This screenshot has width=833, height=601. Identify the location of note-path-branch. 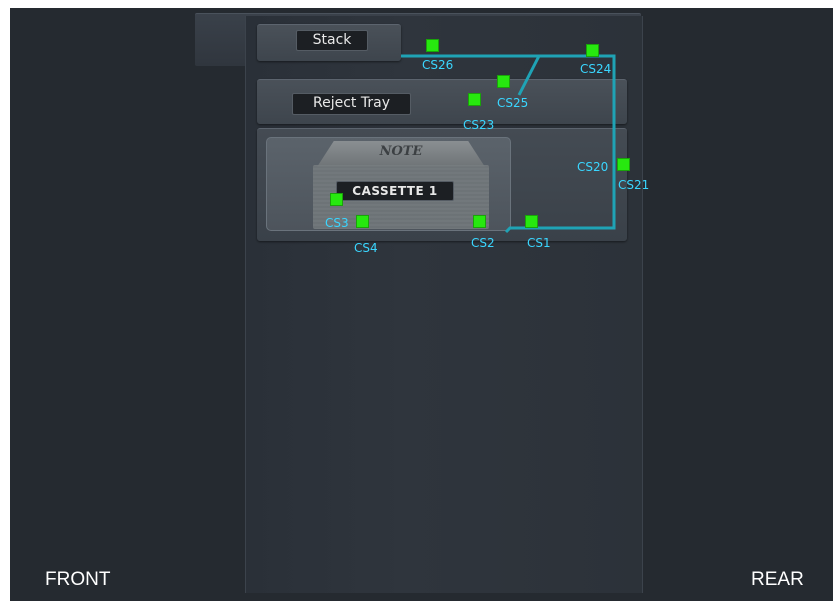
(529, 75).